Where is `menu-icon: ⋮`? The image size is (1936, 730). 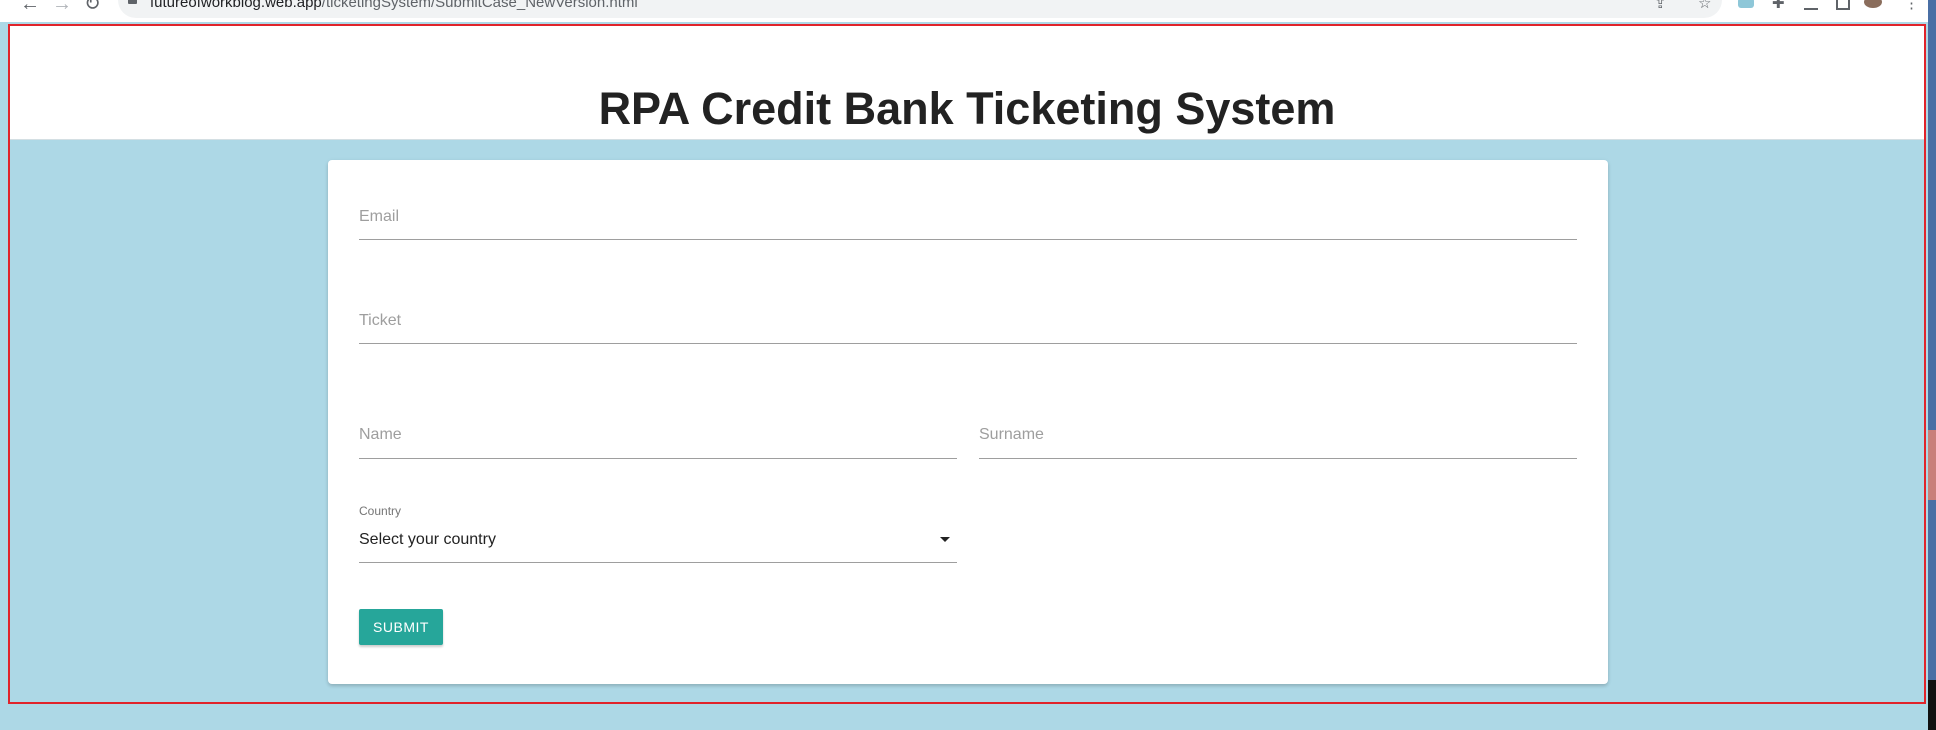
menu-icon: ⋮ is located at coordinates (1911, 5).